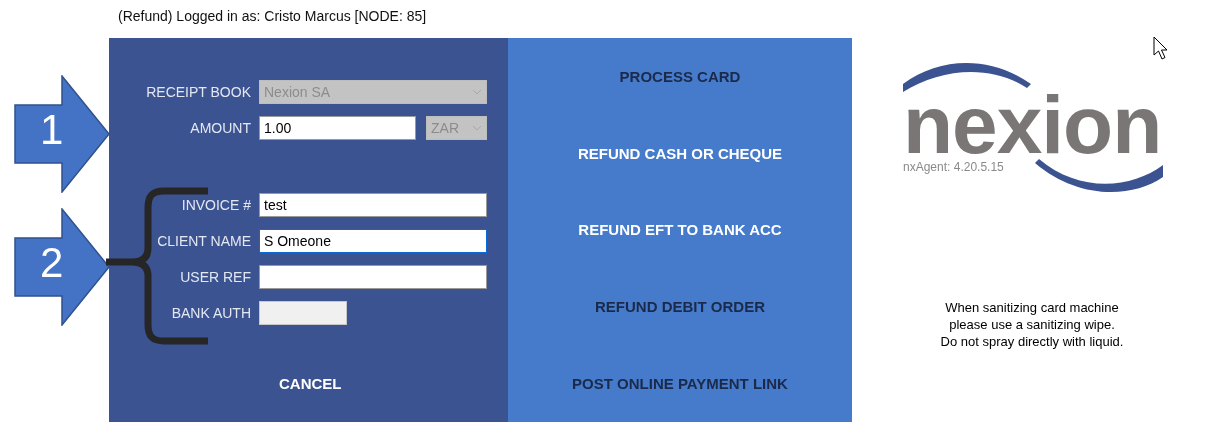 The height and width of the screenshot is (422, 1212). What do you see at coordinates (215, 205) in the screenshot?
I see `field-label: INVOICE #` at bounding box center [215, 205].